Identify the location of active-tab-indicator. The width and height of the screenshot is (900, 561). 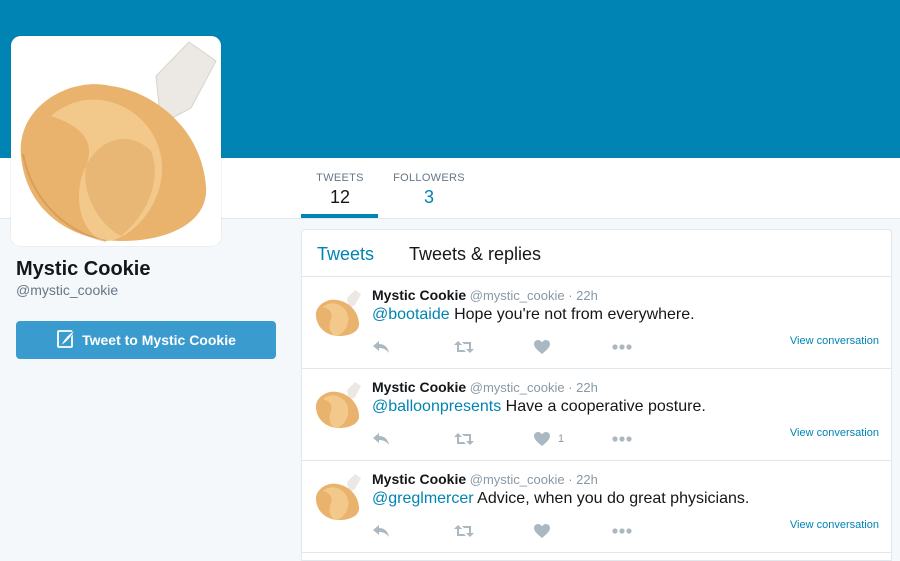
(339, 216).